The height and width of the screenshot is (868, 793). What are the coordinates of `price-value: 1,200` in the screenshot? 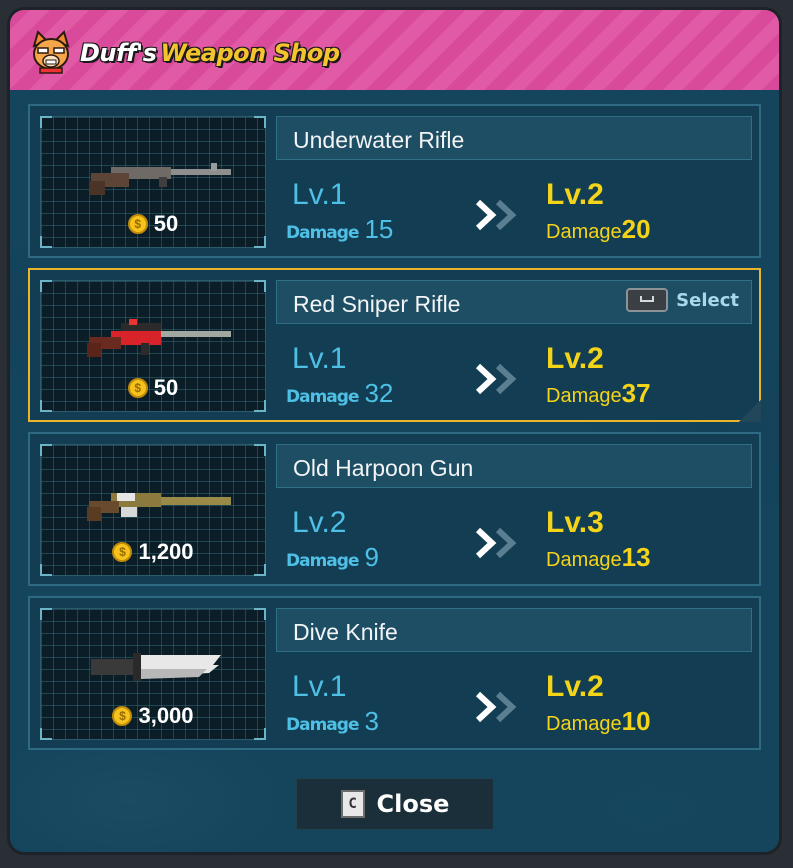 It's located at (166, 551).